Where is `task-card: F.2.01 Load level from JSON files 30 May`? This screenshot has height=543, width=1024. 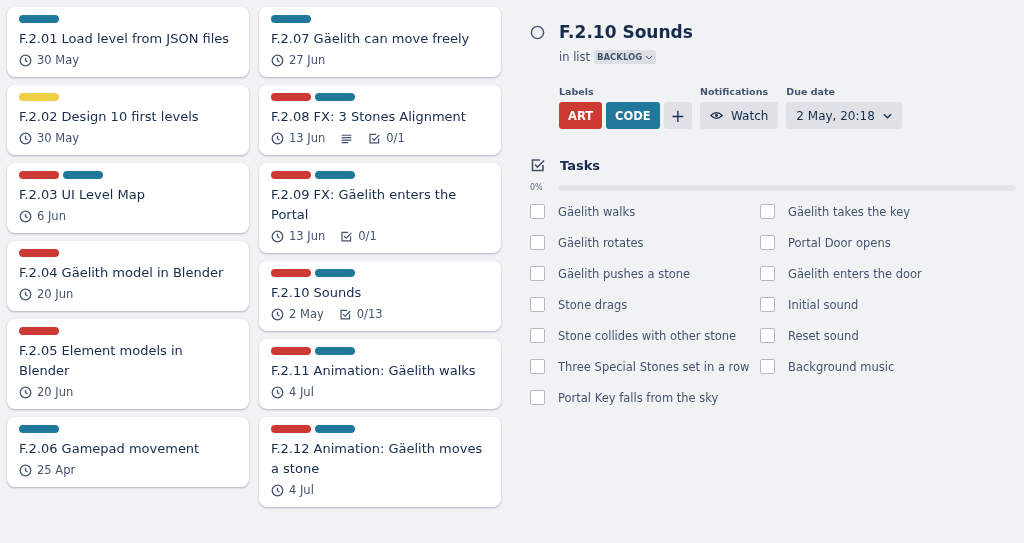
task-card: F.2.01 Load level from JSON files 30 May is located at coordinates (128, 42).